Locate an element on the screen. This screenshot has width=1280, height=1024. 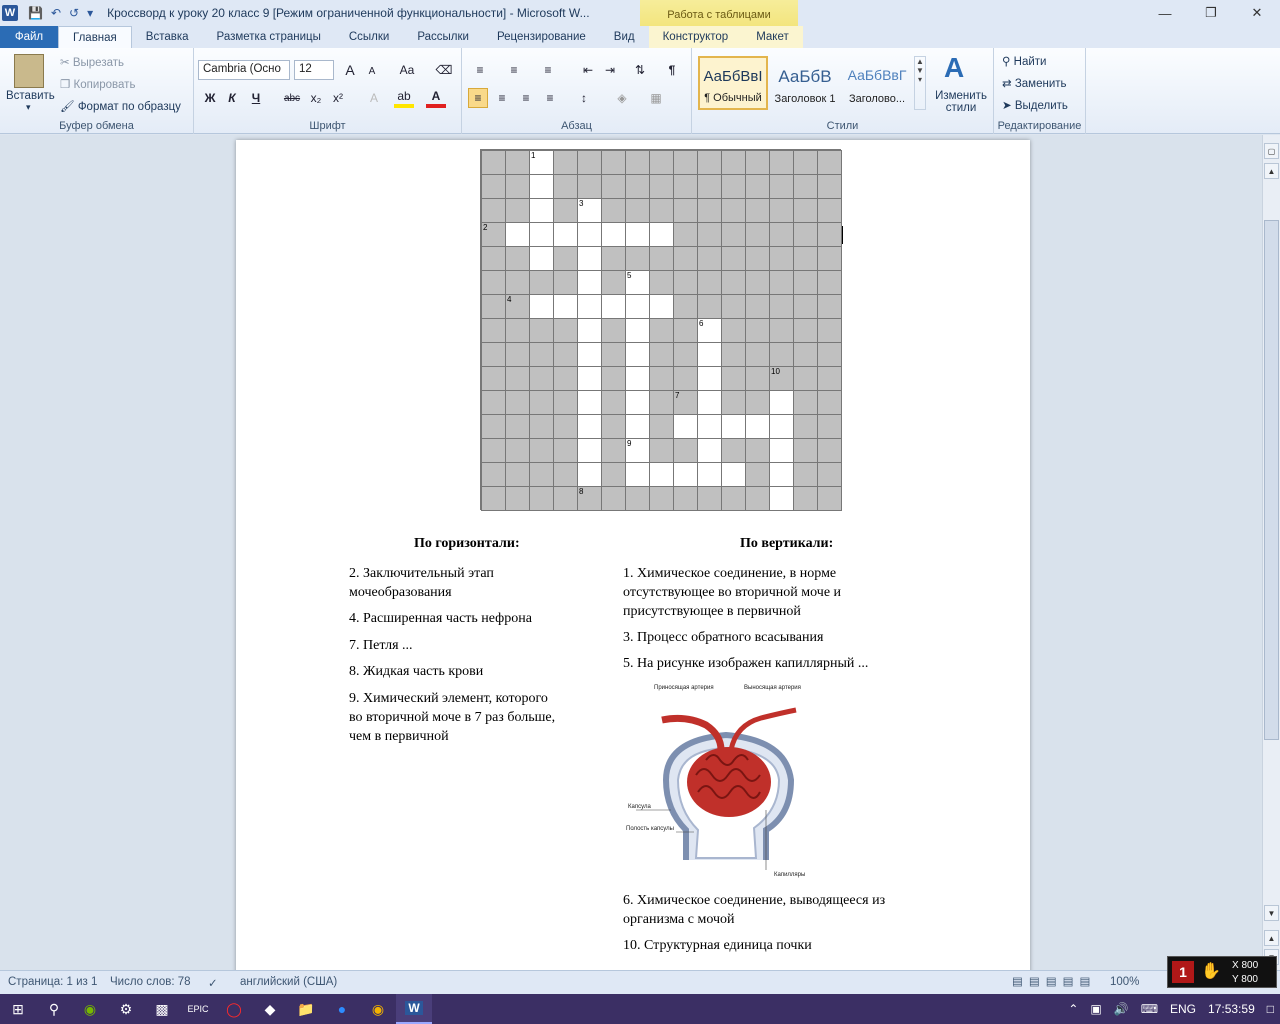
format-painter-button: 🖌 Формат по образцу is located at coordinates (120, 106).